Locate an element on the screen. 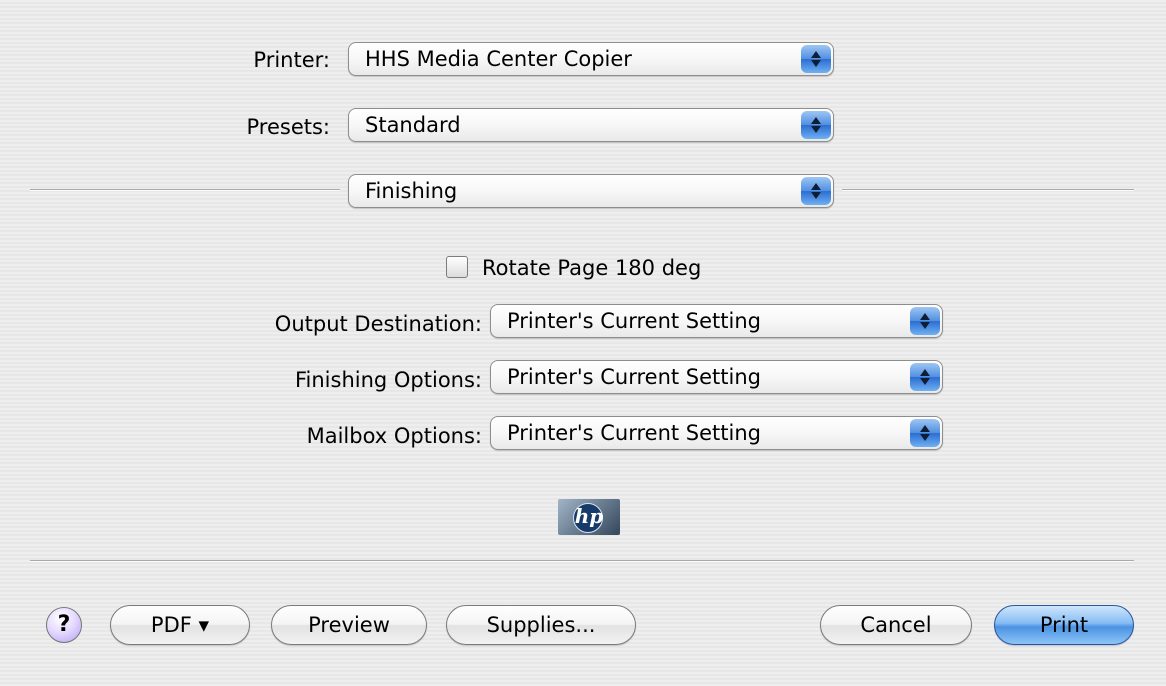  rotate-label: Rotate Page 180 deg is located at coordinates (592, 268).